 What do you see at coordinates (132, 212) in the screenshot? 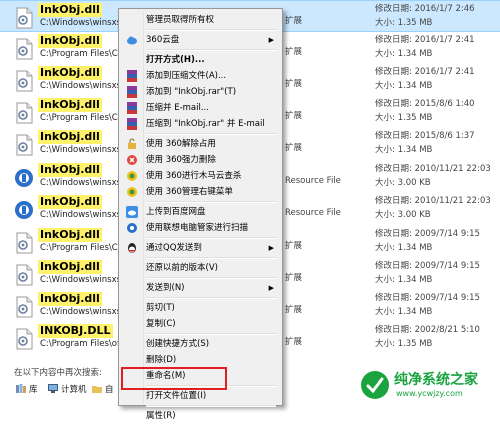
I see `baidu-cloud-icon` at bounding box center [132, 212].